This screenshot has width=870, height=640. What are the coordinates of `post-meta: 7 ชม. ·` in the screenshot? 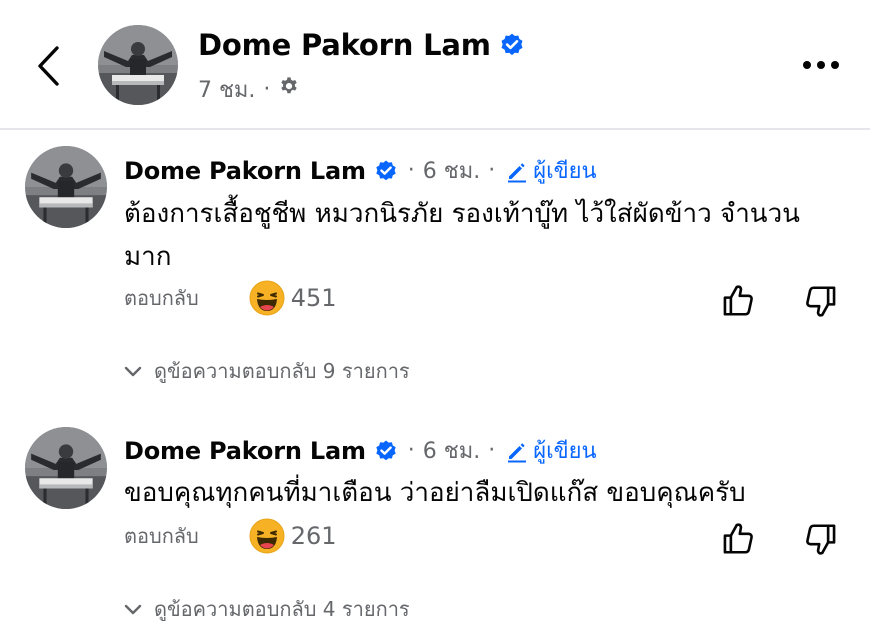 It's located at (249, 89).